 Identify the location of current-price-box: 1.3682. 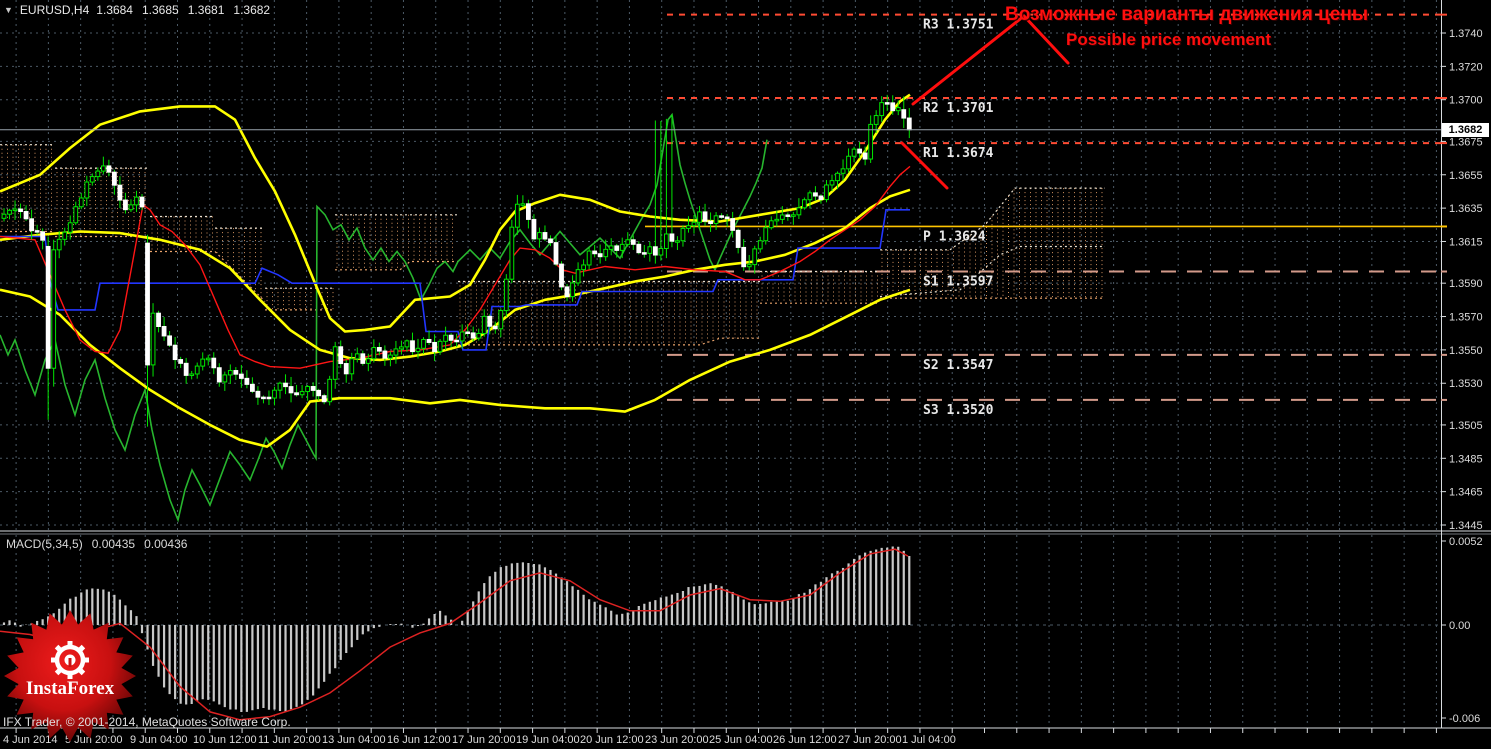
(1465, 130).